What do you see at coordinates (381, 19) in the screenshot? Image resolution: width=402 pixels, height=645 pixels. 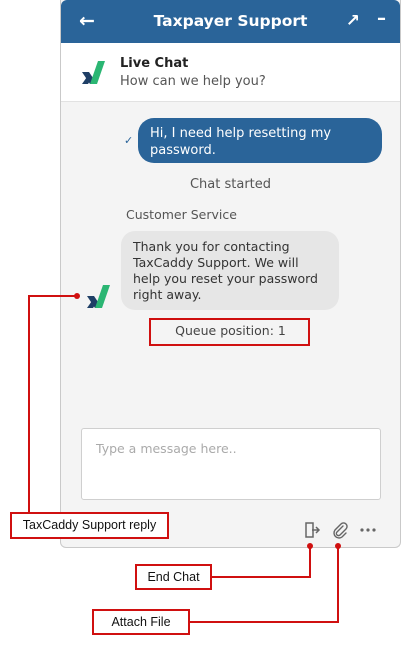 I see `minimize-icon: –` at bounding box center [381, 19].